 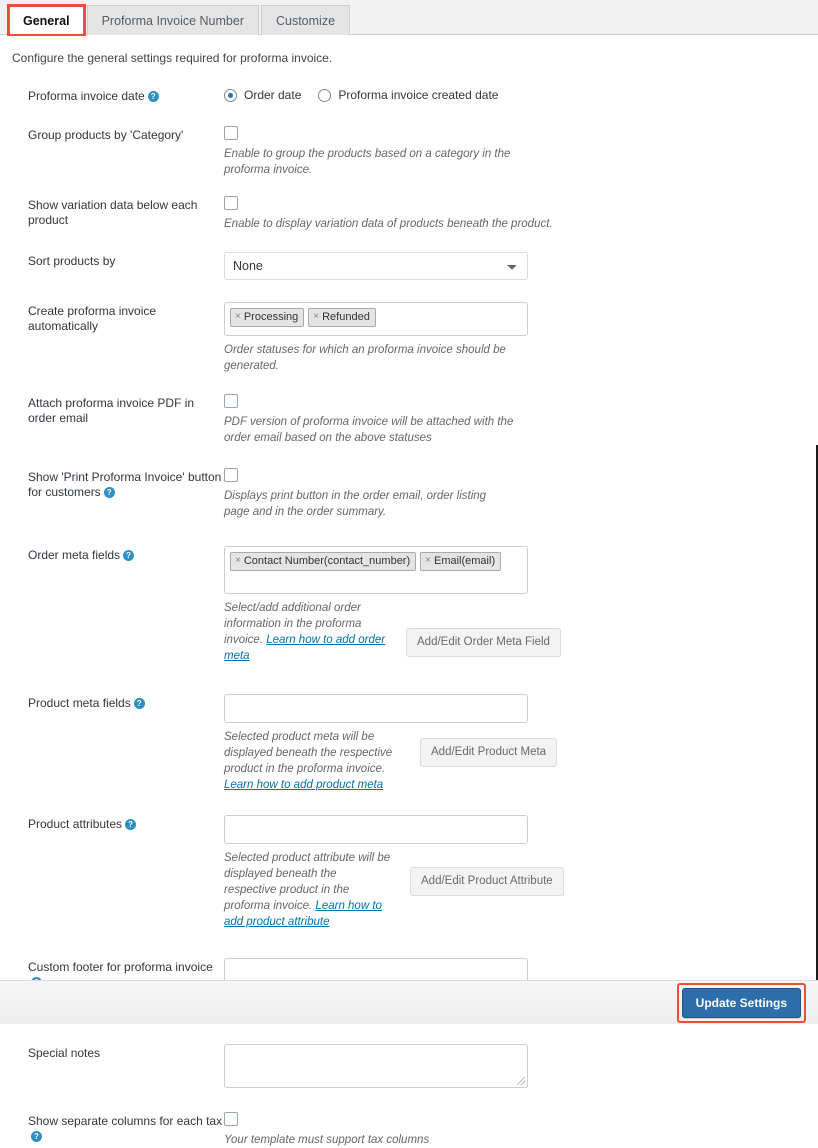 I want to click on label-product-attributes-text: Product attributes, so click(x=75, y=824).